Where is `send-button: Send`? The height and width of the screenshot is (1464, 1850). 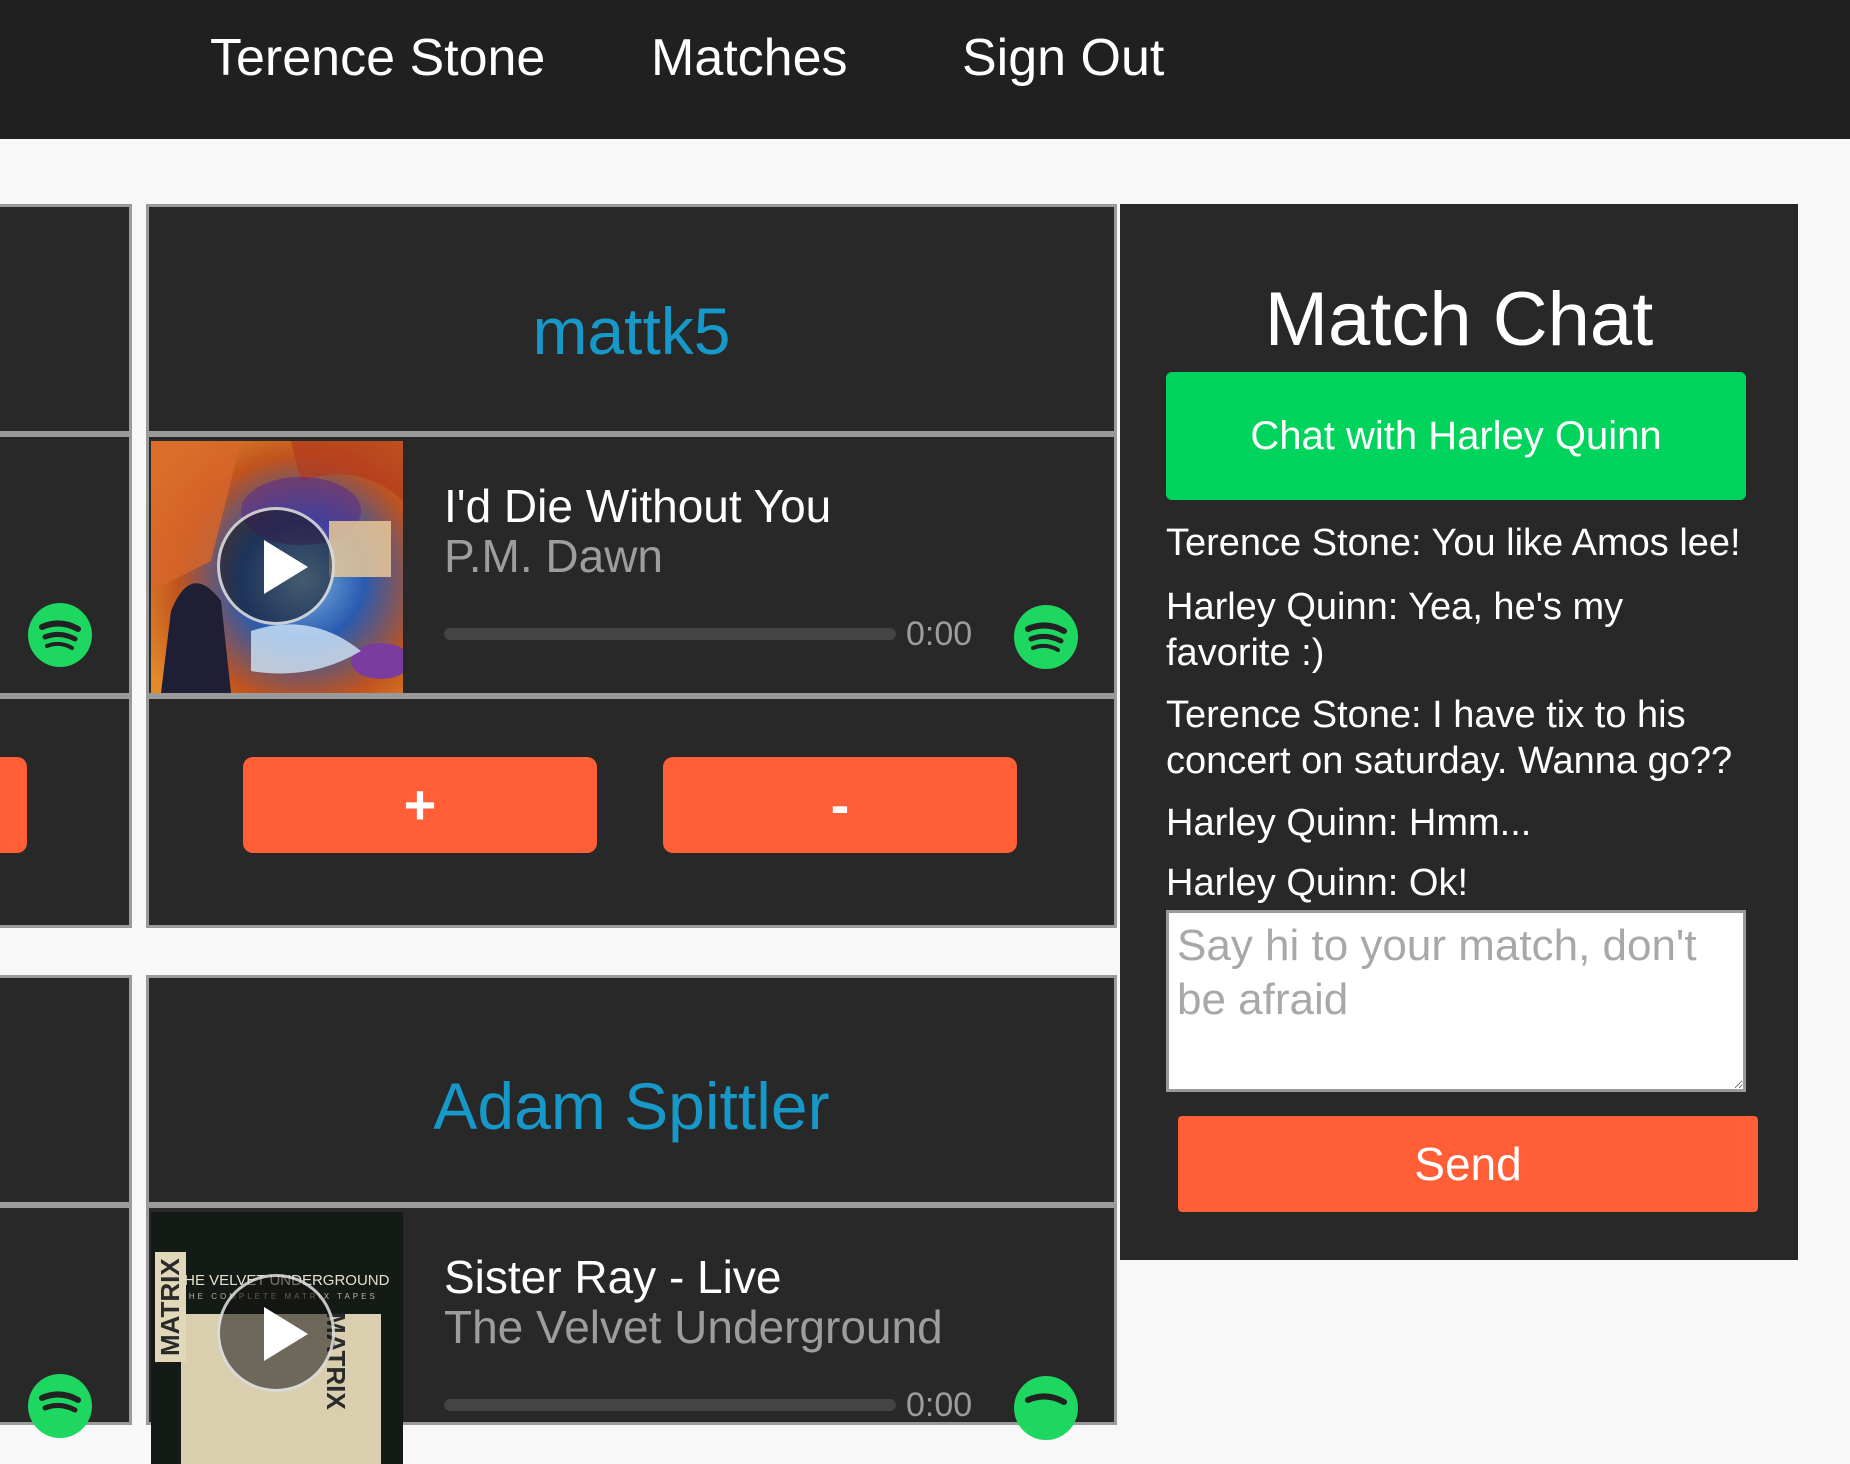 send-button: Send is located at coordinates (1468, 1164).